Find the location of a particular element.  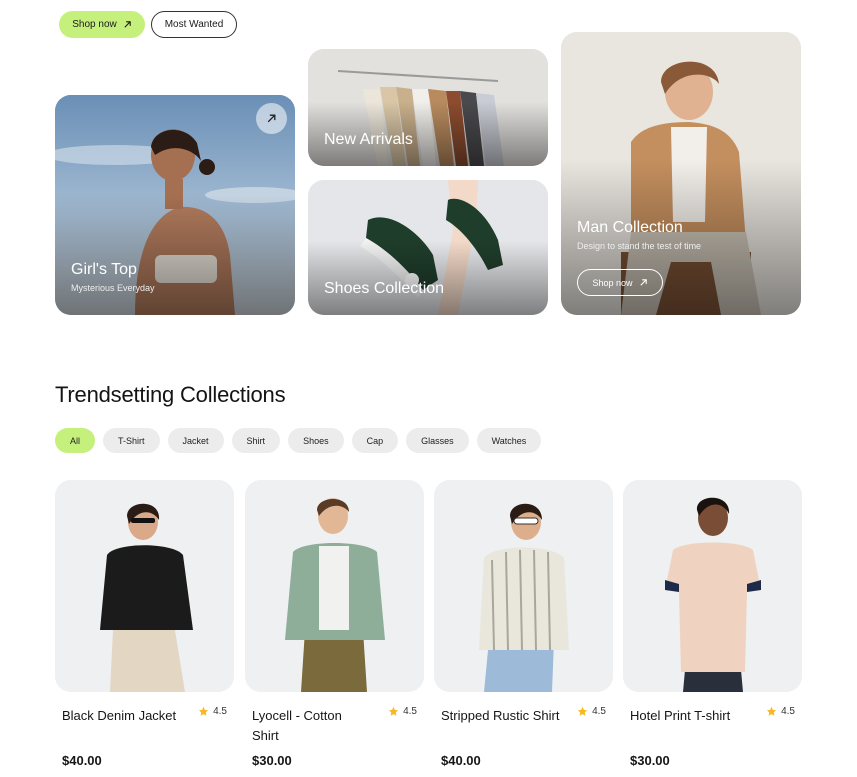

new-arrivals-title: New Arrivals is located at coordinates (368, 139).